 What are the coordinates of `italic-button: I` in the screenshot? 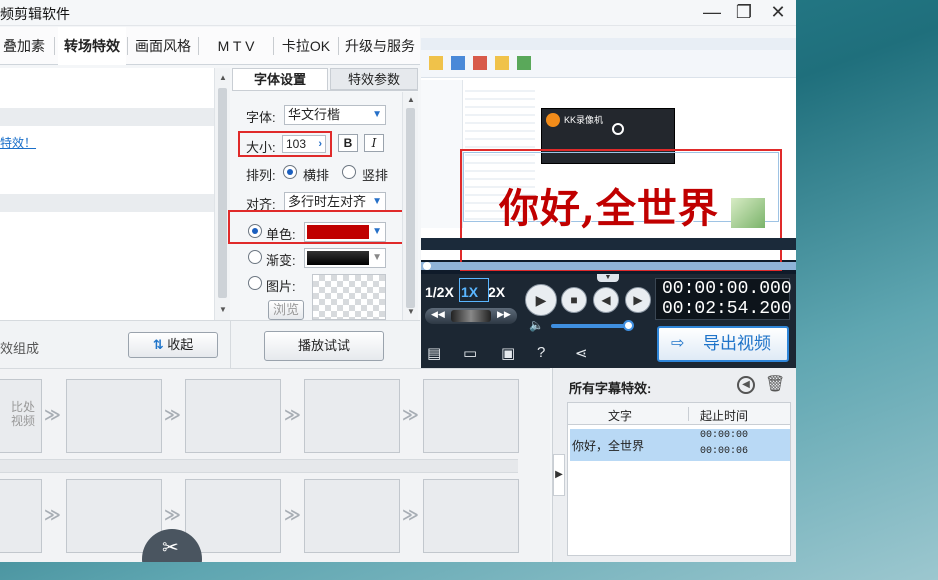 It's located at (374, 143).